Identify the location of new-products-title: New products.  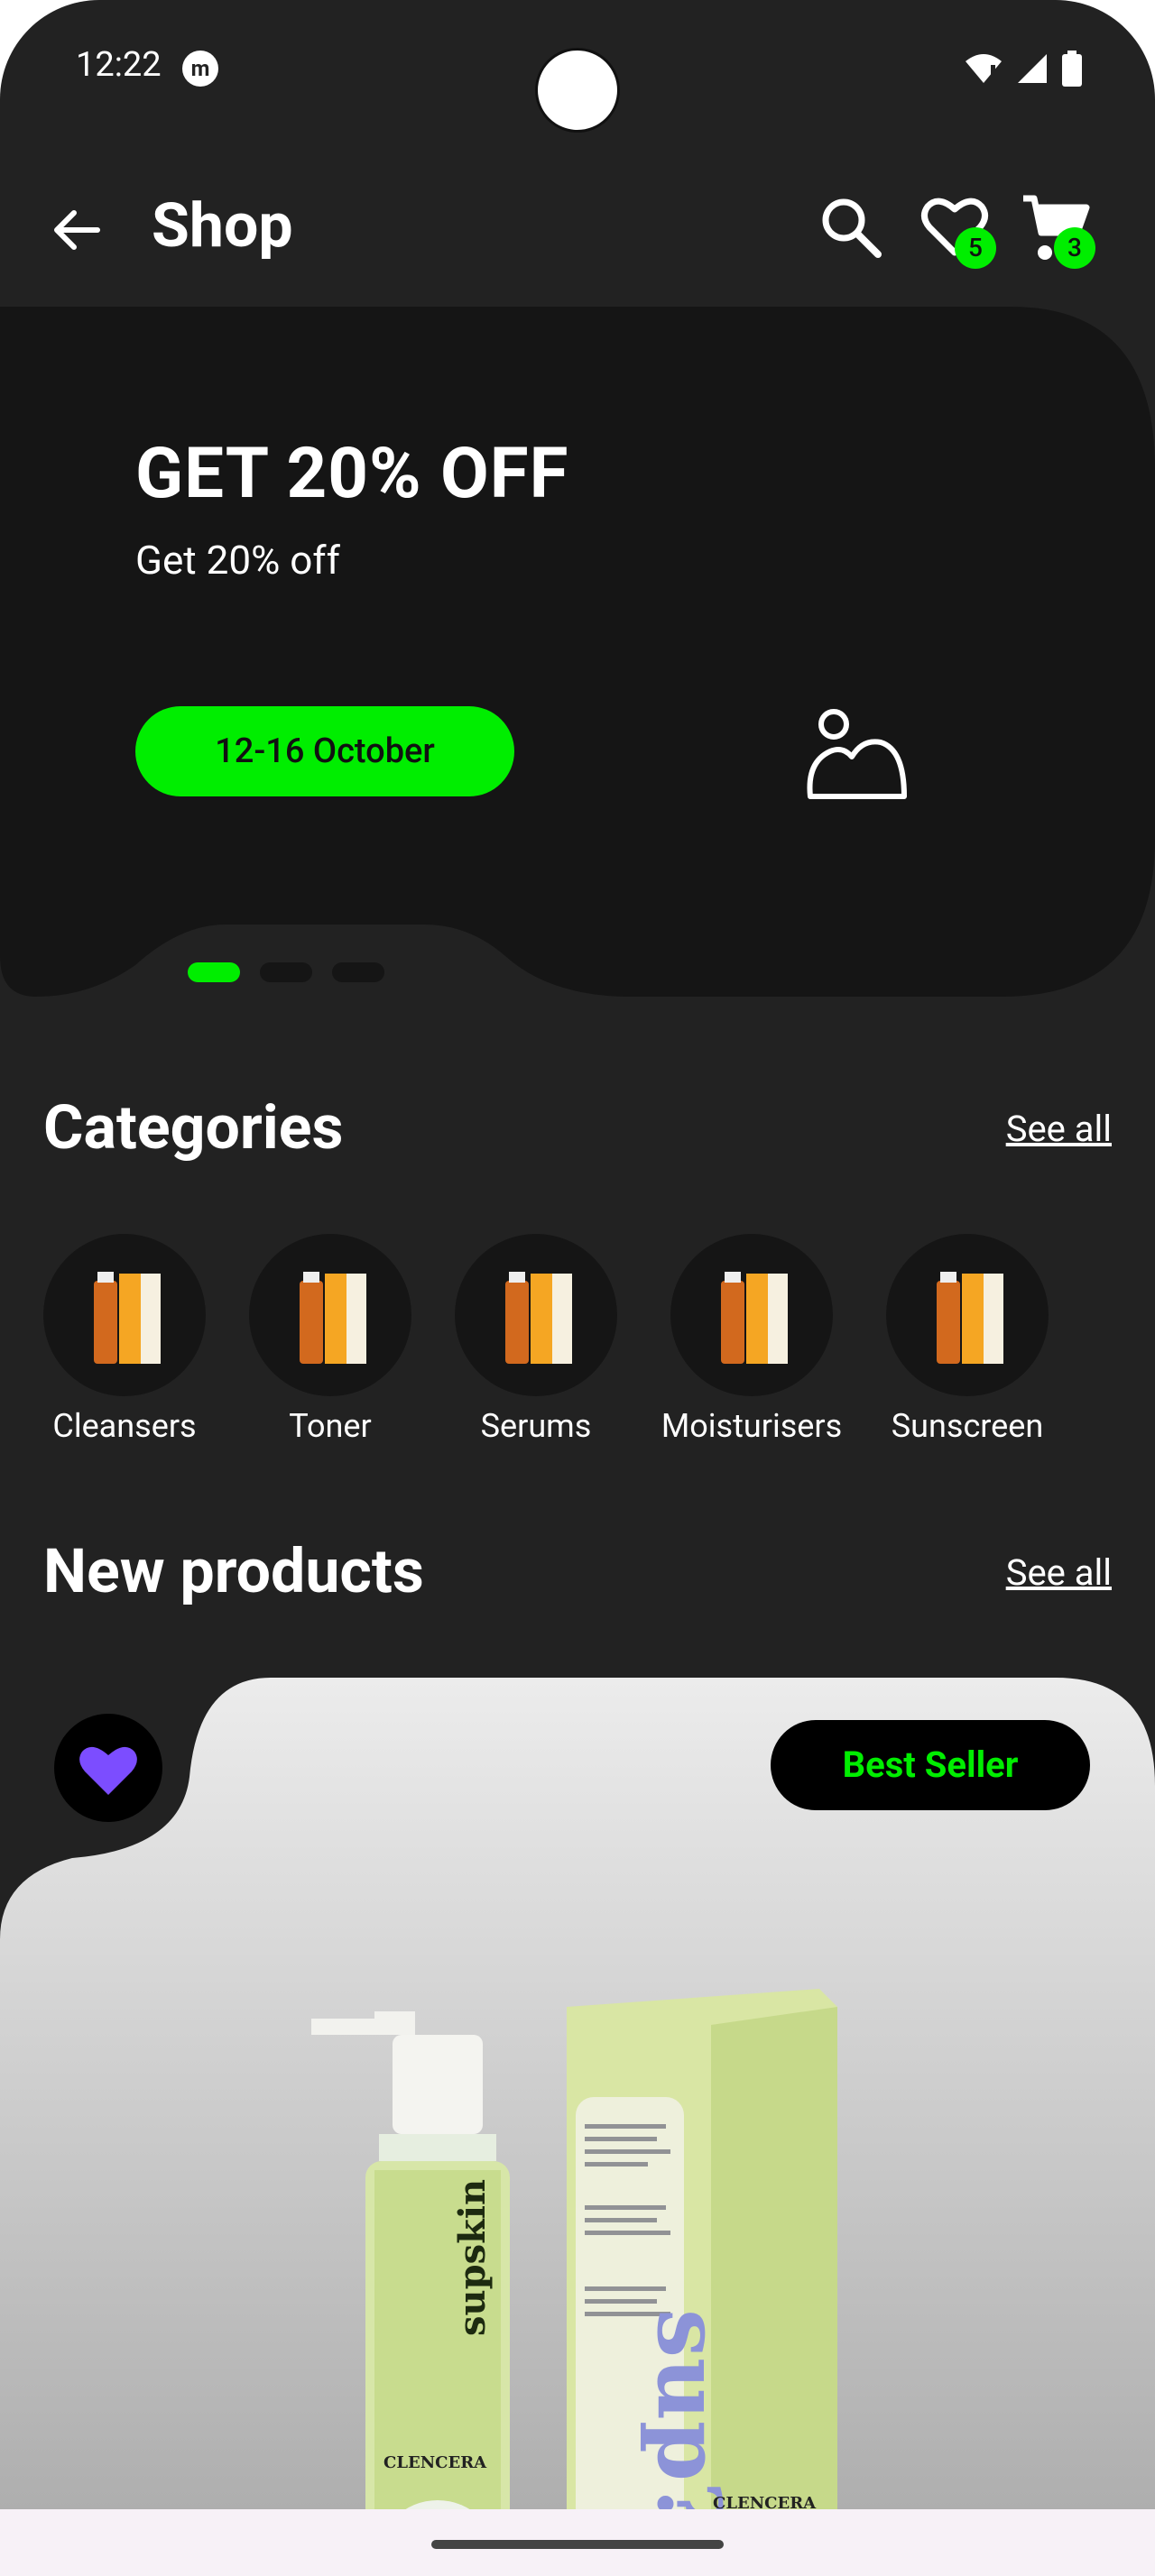
(233, 1571).